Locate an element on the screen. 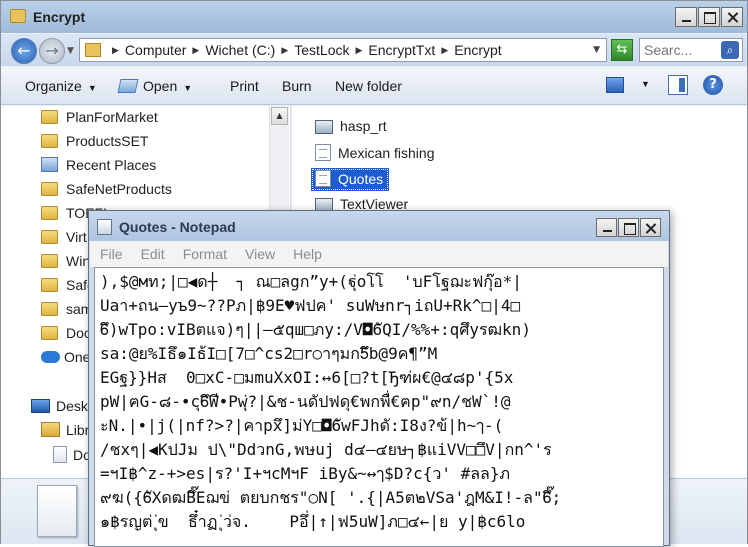 The height and width of the screenshot is (547, 748). nav-item: Desk is located at coordinates (59, 410).